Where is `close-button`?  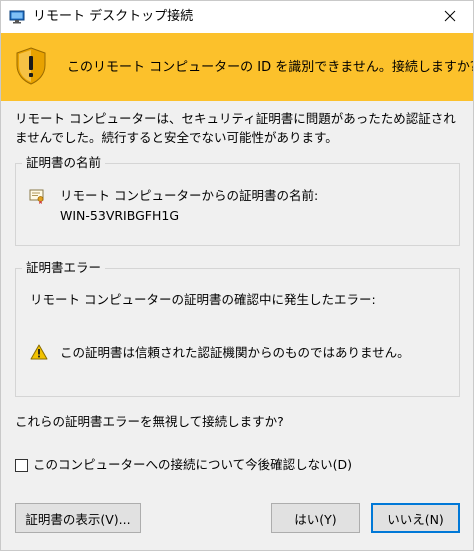 close-button is located at coordinates (450, 17).